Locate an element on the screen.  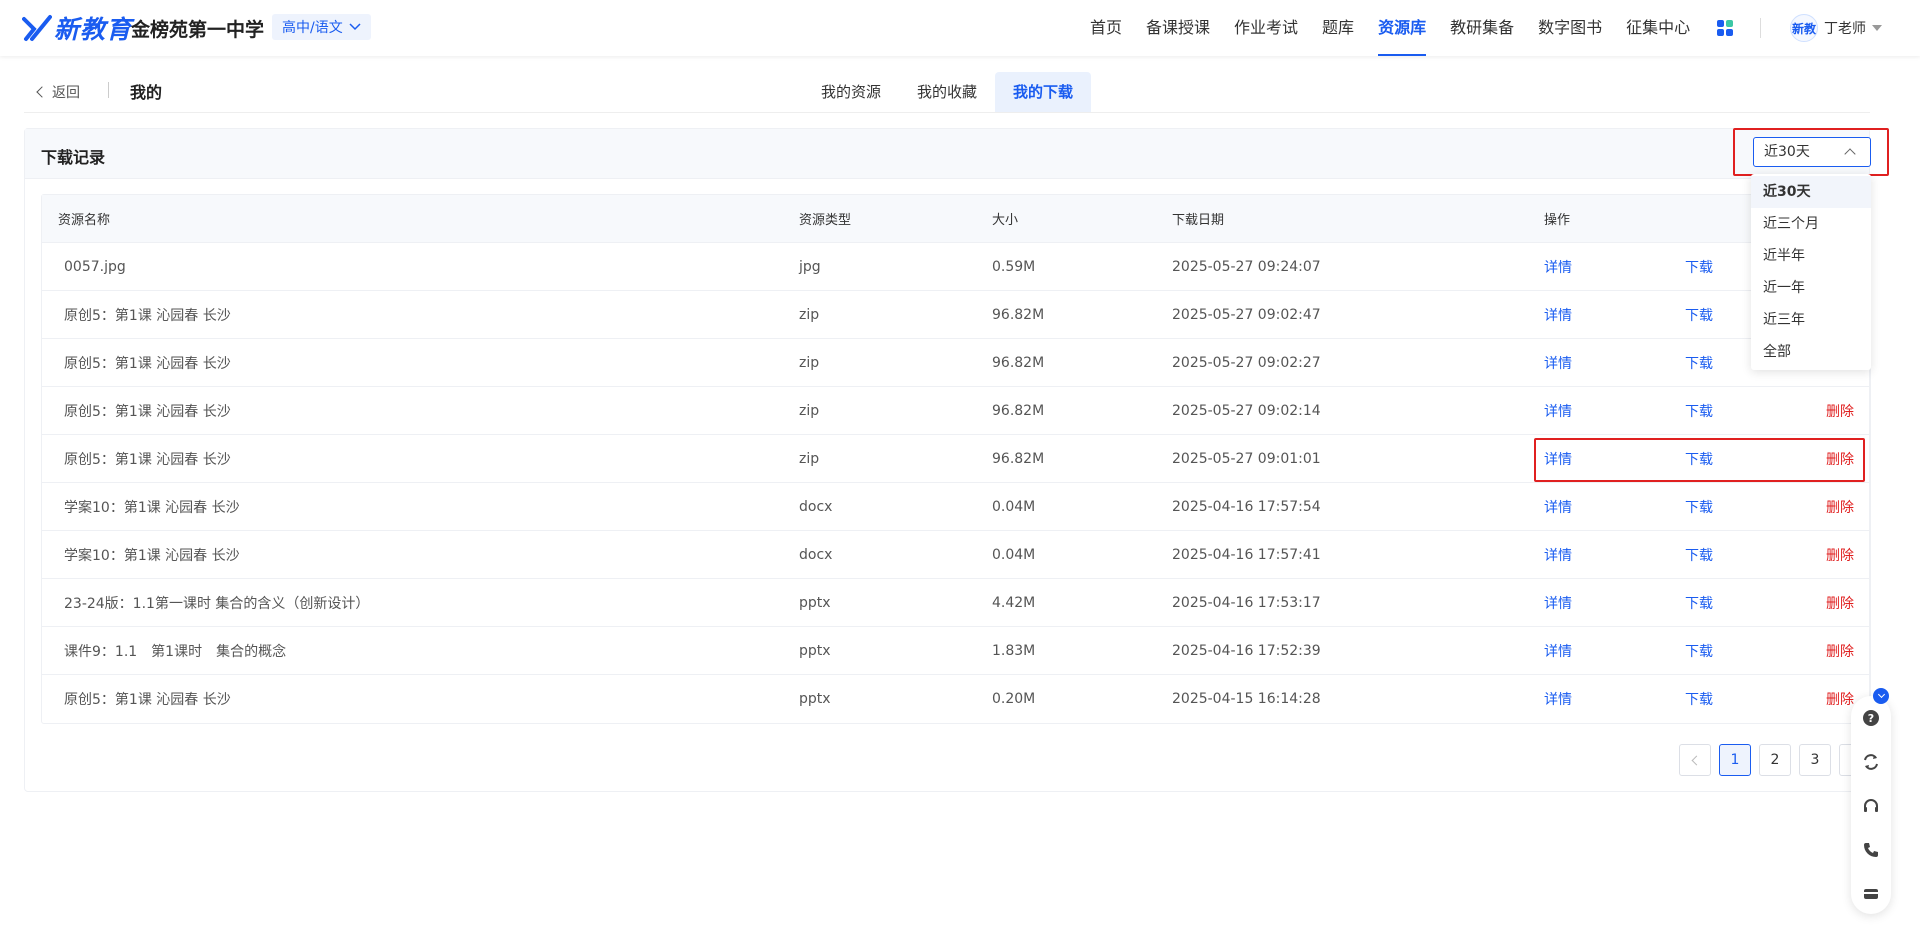
pagination: 1 2 3 is located at coordinates (1775, 760).